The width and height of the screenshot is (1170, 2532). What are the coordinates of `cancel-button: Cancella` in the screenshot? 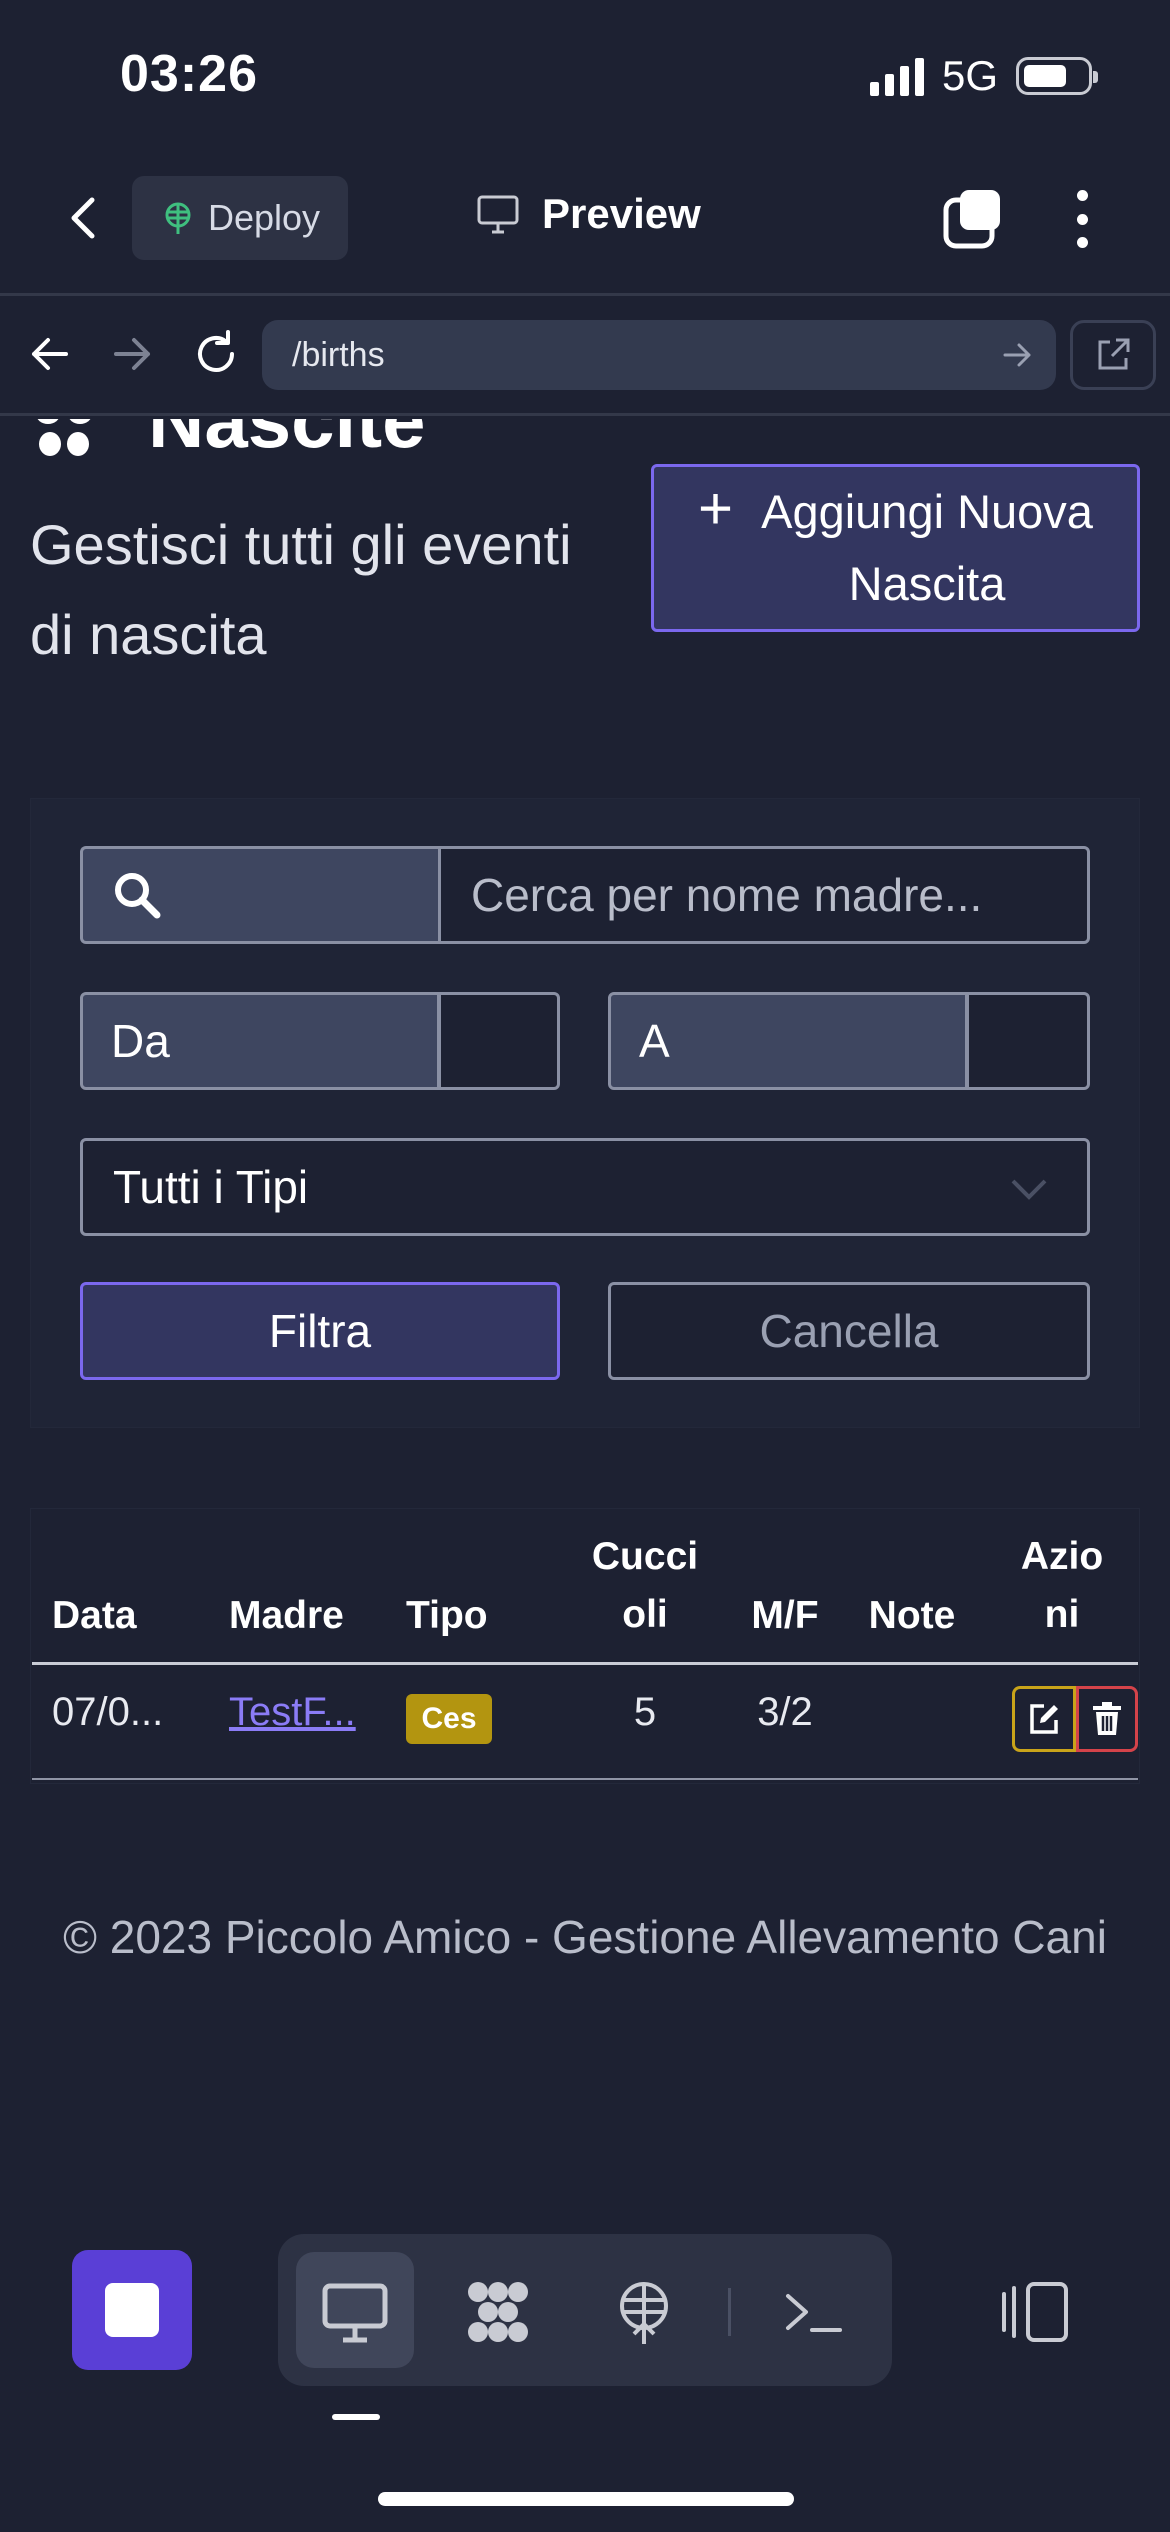 It's located at (849, 1331).